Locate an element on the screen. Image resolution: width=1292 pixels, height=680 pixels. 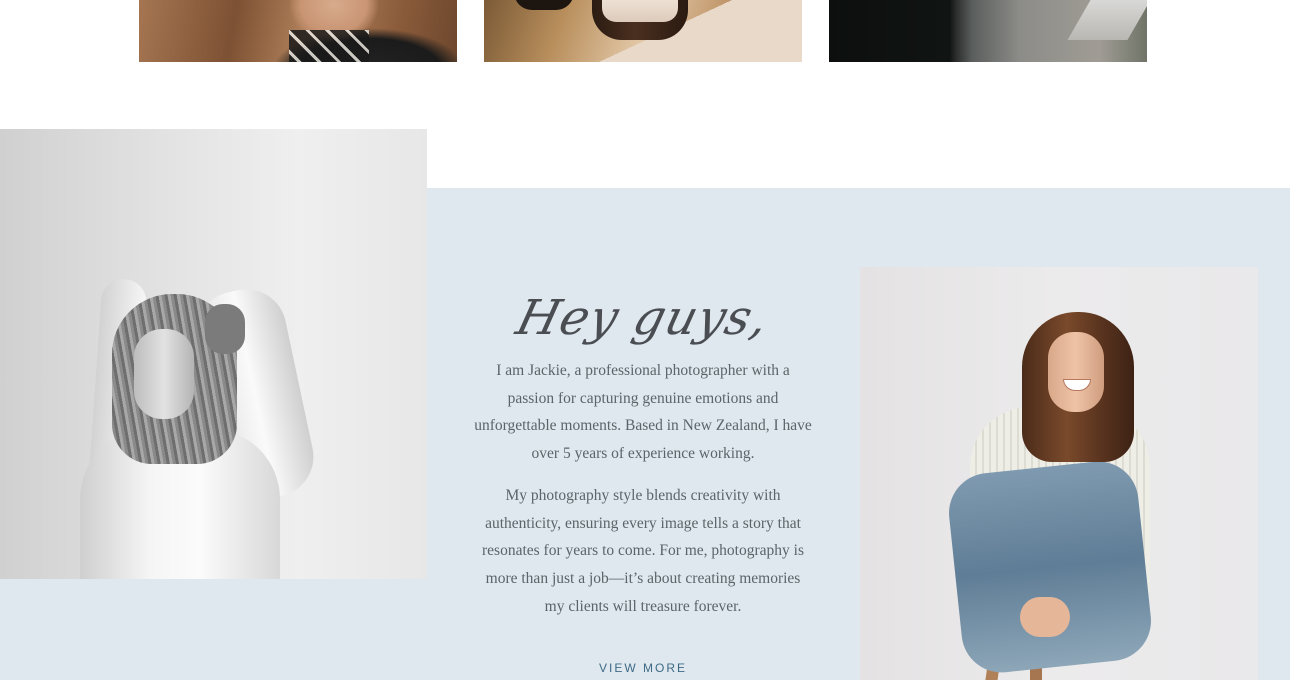
jar-label-detail is located at coordinates (640, 11).